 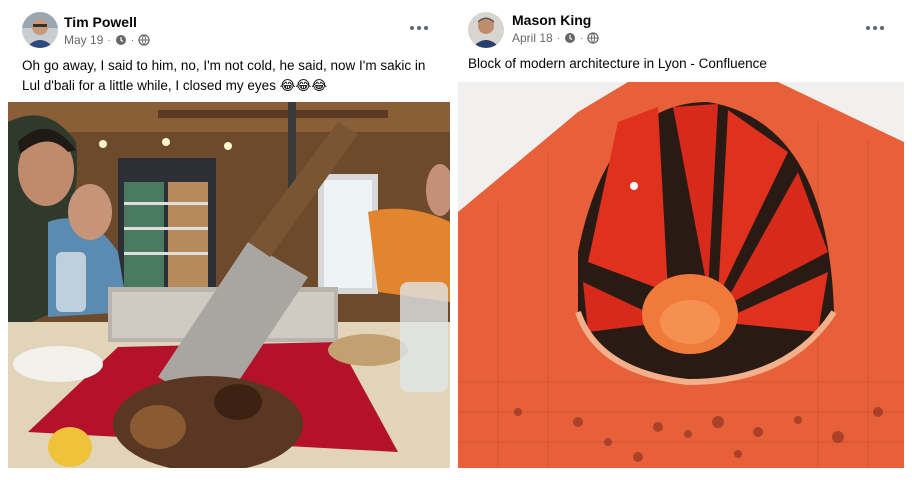 I want to click on post-meta: May 19 · ·, so click(x=107, y=40).